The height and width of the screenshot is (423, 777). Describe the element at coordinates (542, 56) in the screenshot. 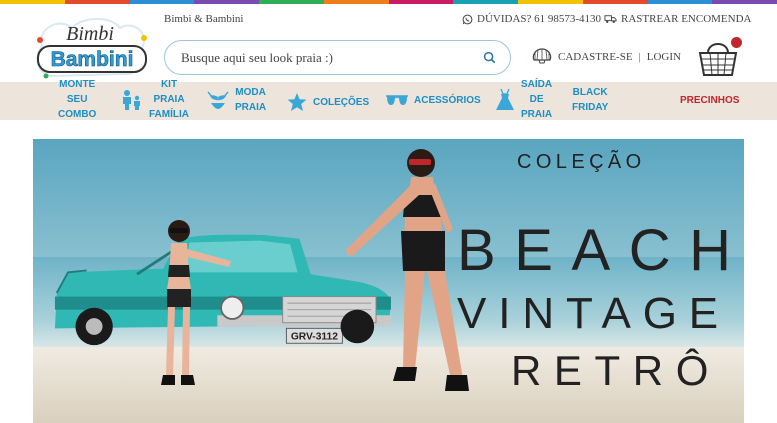

I see `shell-icon` at that location.